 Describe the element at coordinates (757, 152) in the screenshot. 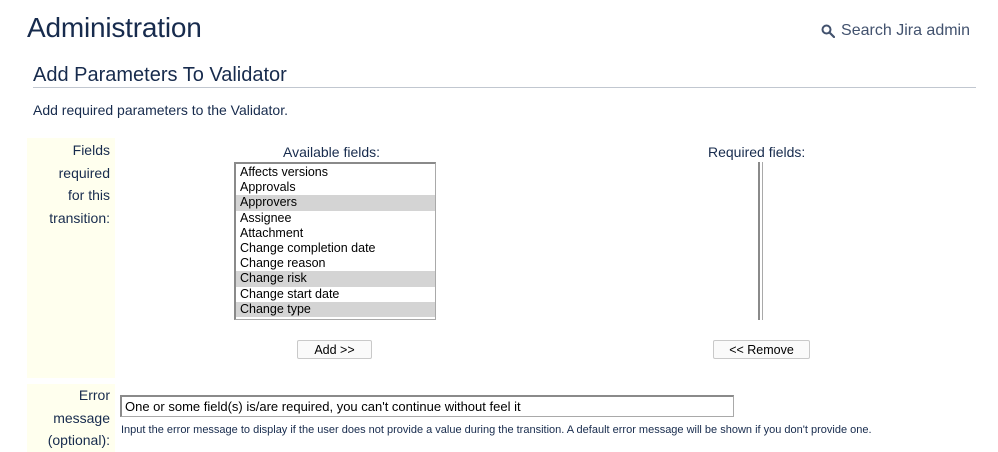

I see `required-fields-heading: Required fields:` at that location.